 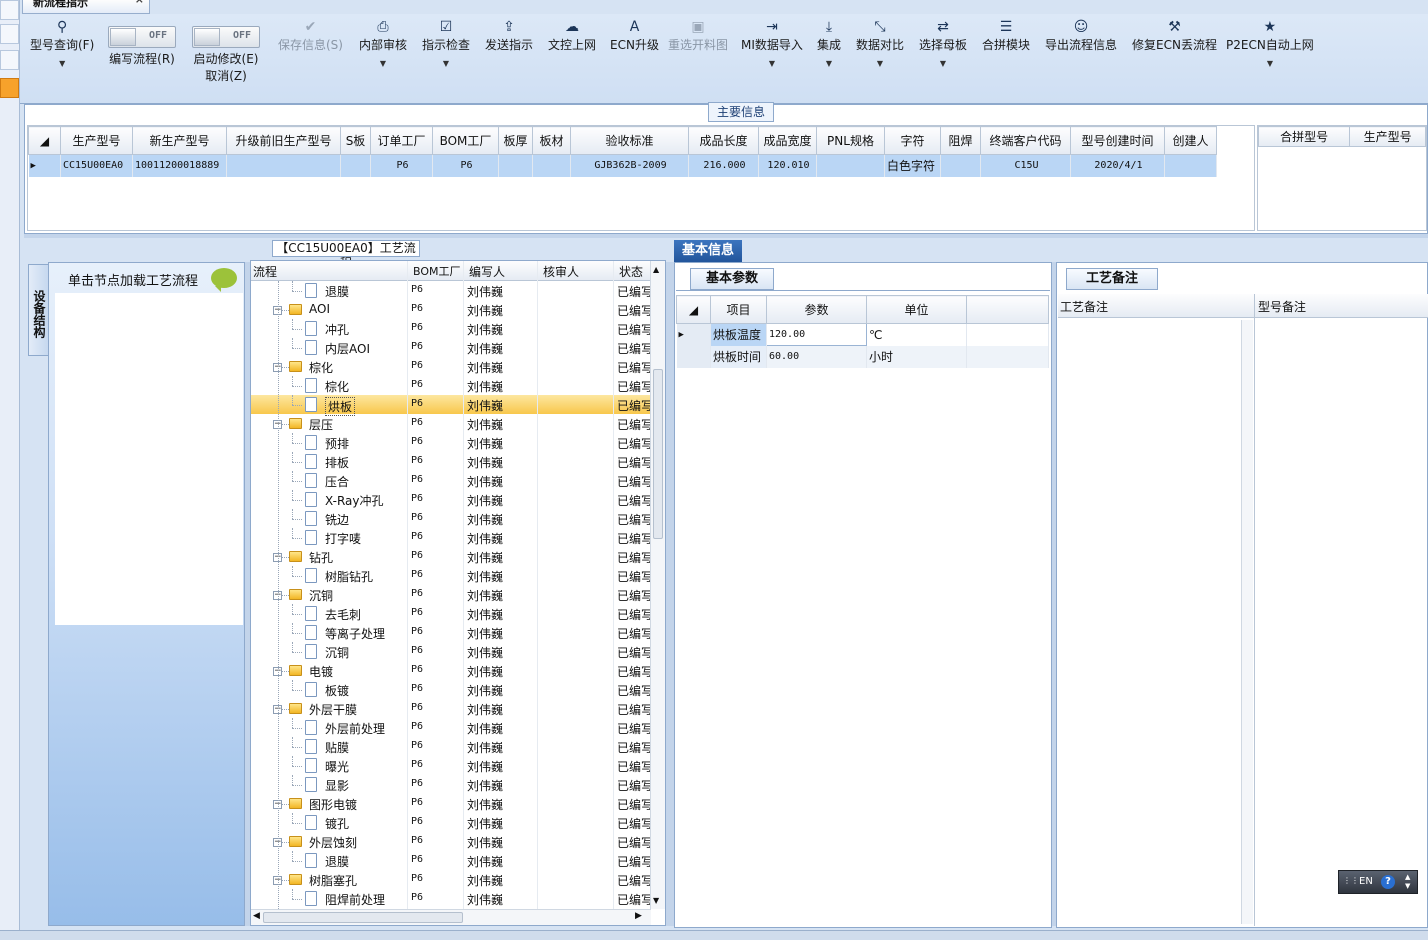 I want to click on help-icon: ?, so click(x=1388, y=882).